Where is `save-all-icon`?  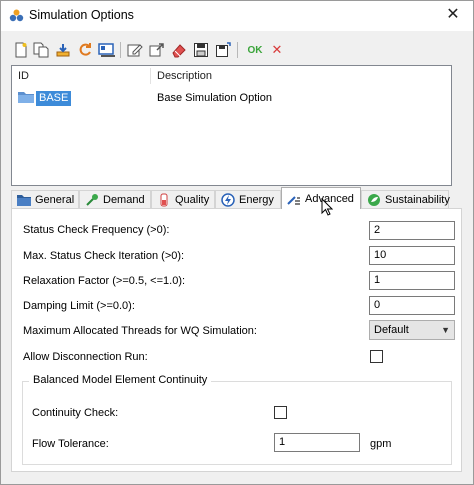 save-all-icon is located at coordinates (223, 50).